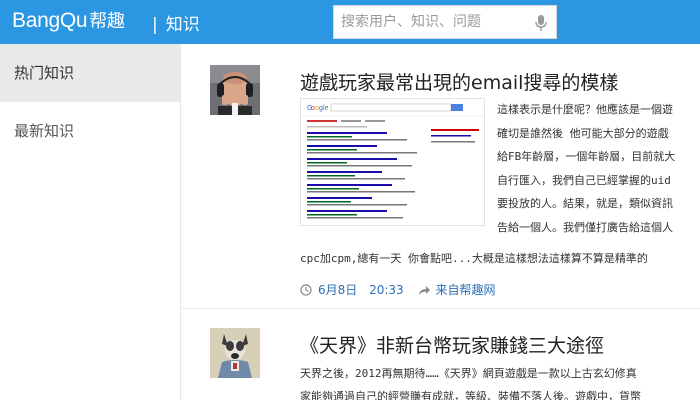  Describe the element at coordinates (326, 108) in the screenshot. I see `svg-text: le` at that location.